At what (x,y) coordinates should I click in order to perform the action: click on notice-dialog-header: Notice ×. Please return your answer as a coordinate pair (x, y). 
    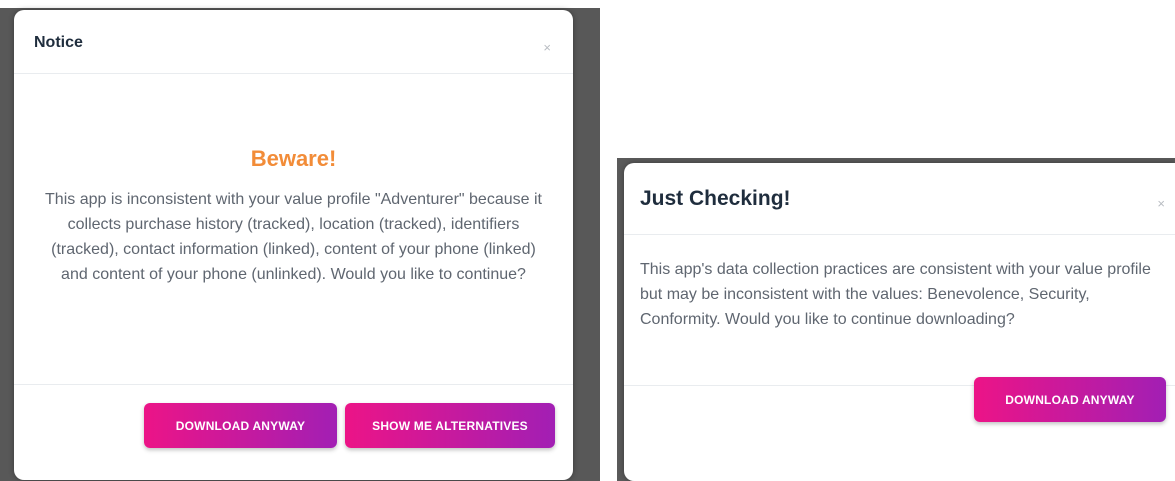
    Looking at the image, I should click on (293, 42).